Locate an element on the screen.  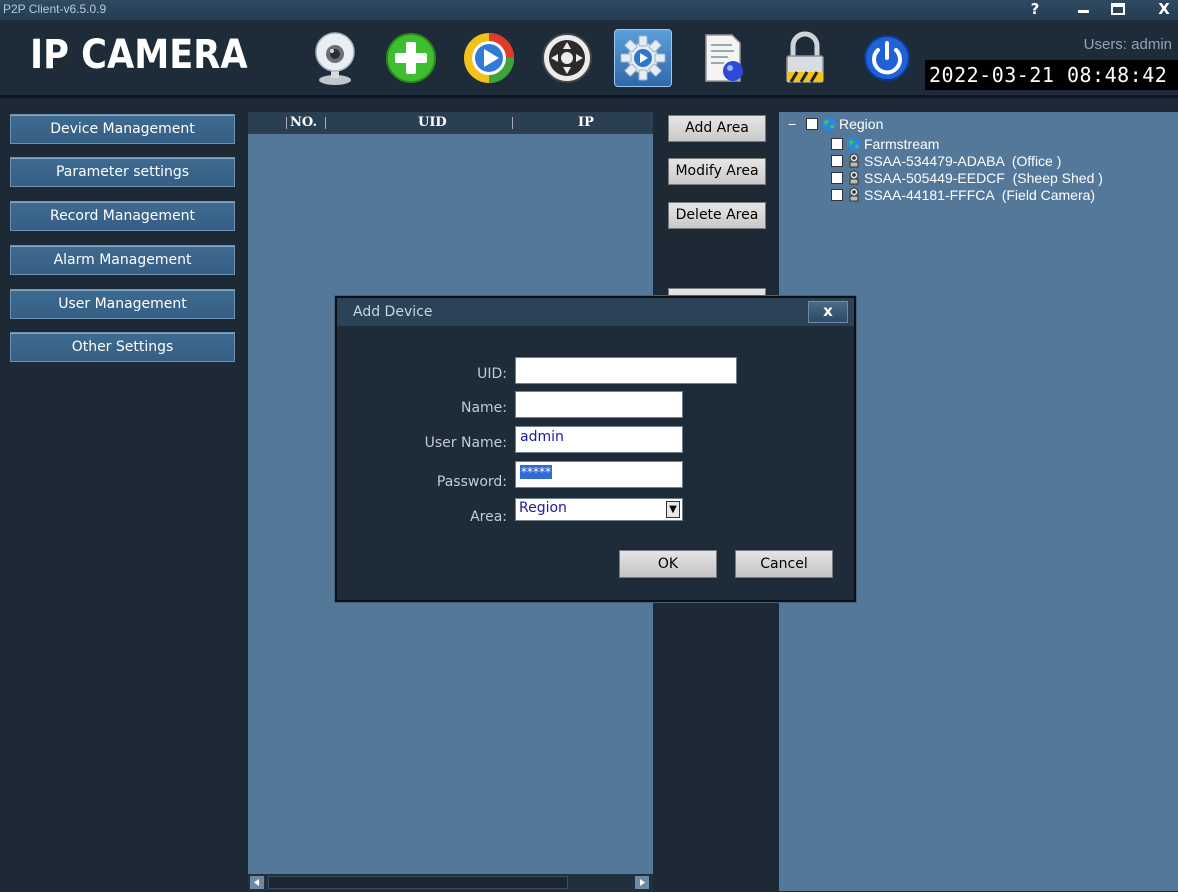
tree-root-region: − Region is located at coordinates (835, 123).